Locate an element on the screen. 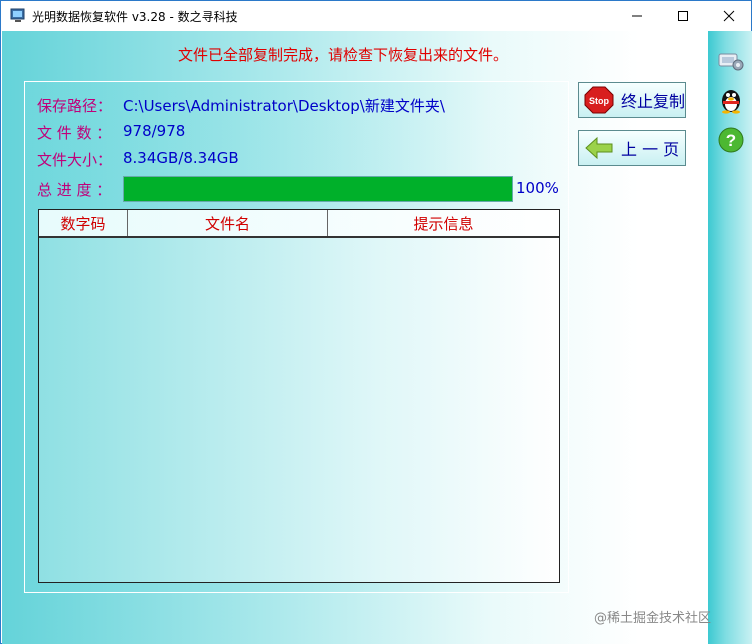 This screenshot has height=644, width=752. title-bar: 光明数据恢复软件 v3.28 - 数之寻科技 is located at coordinates (376, 16).